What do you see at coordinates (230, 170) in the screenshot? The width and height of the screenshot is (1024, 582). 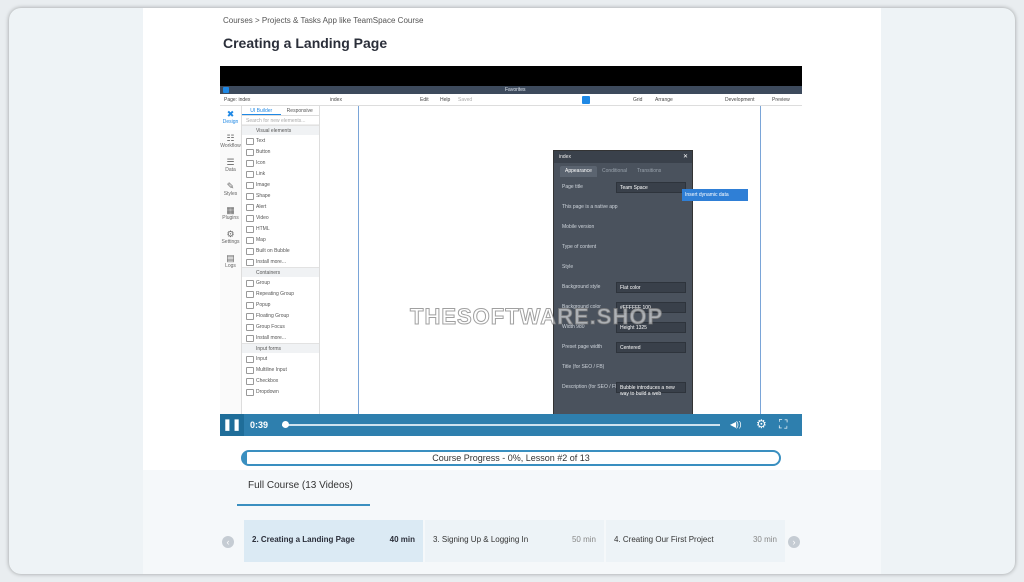 I see `sidebar-item-label: Data` at bounding box center [230, 170].